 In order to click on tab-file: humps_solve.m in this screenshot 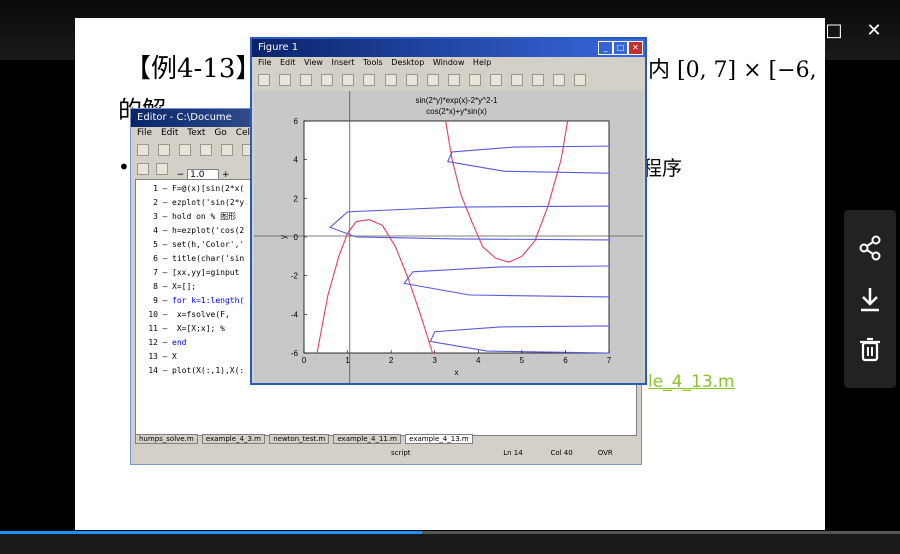, I will do `click(166, 439)`.